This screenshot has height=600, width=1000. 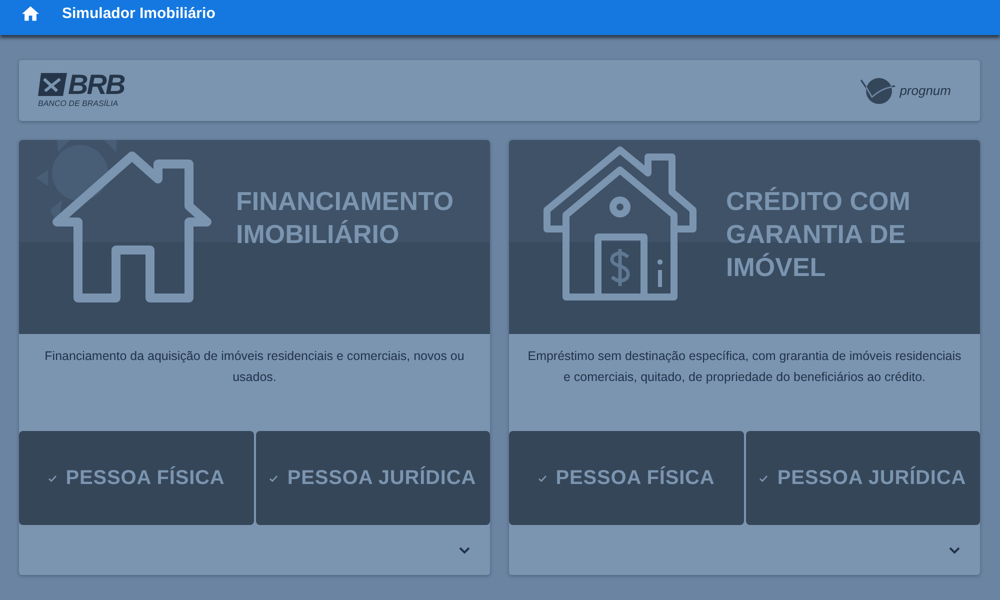 I want to click on house-icon, so click(x=132, y=227).